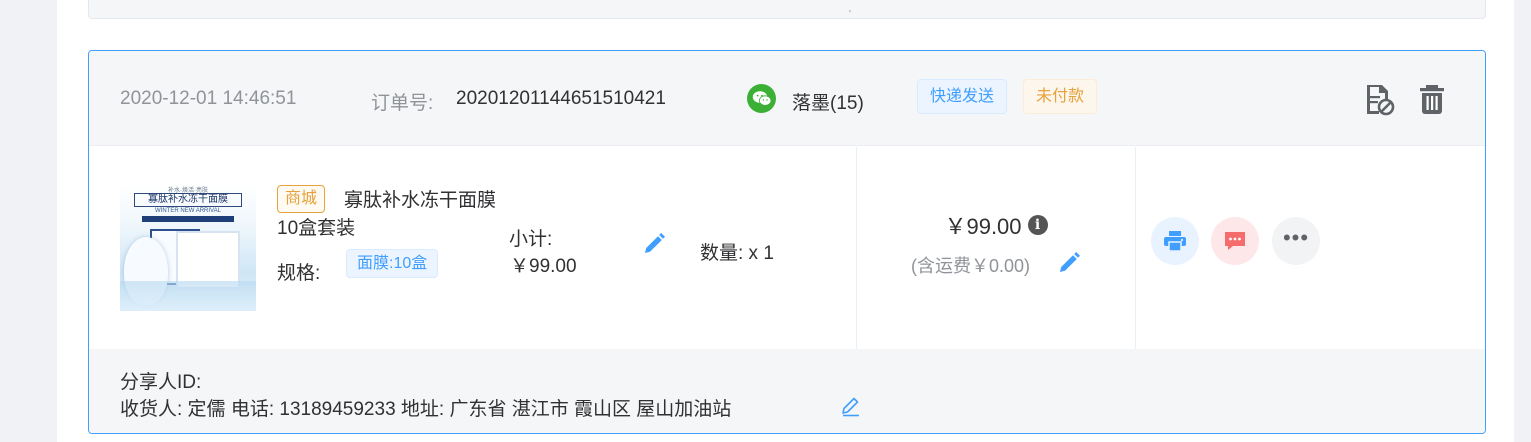 The width and height of the screenshot is (1531, 442). What do you see at coordinates (1037, 225) in the screenshot?
I see `info-icon: i` at bounding box center [1037, 225].